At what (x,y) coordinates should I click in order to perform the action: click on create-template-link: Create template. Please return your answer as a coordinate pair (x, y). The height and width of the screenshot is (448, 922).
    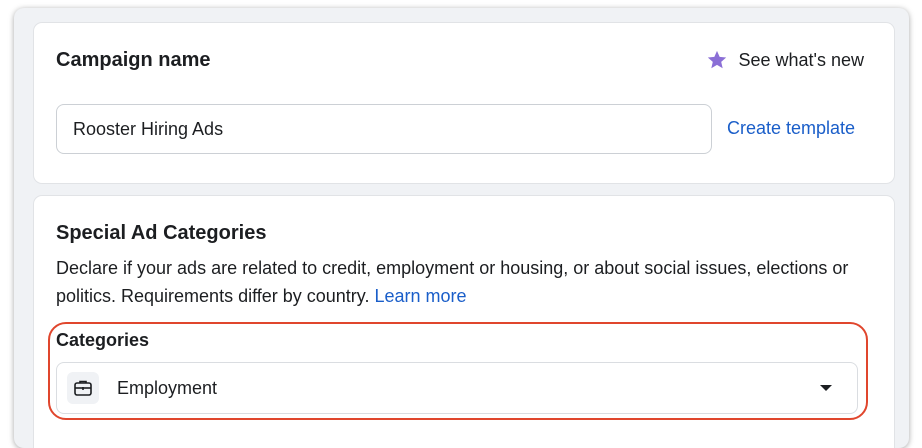
    Looking at the image, I should click on (791, 128).